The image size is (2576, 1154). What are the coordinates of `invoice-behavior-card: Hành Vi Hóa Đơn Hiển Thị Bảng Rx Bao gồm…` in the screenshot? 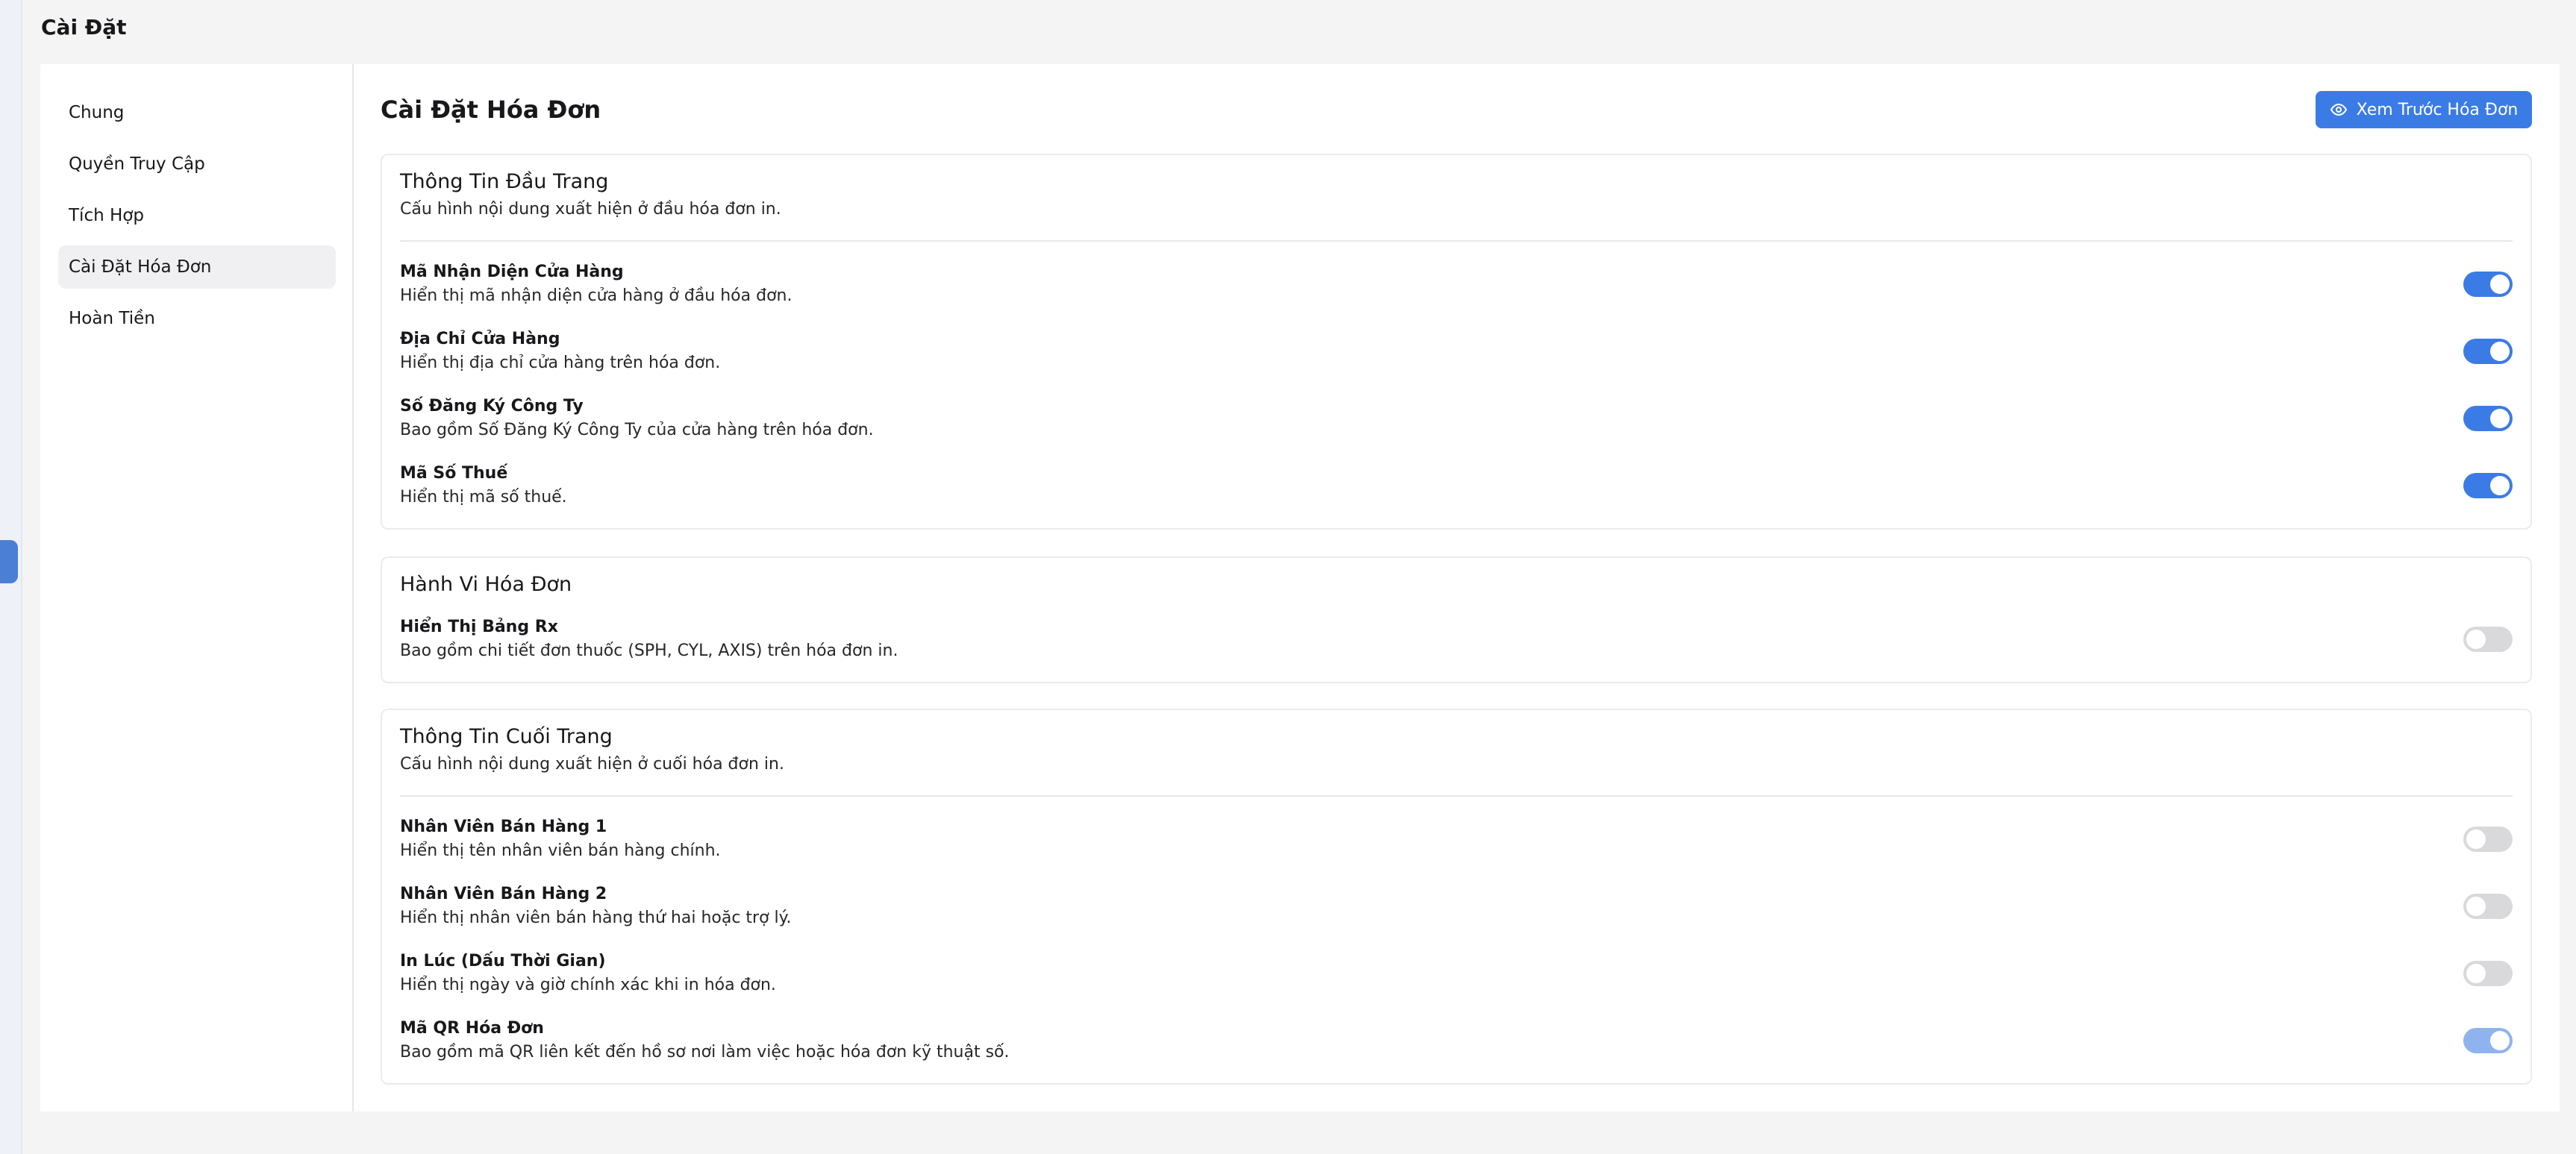 It's located at (1456, 619).